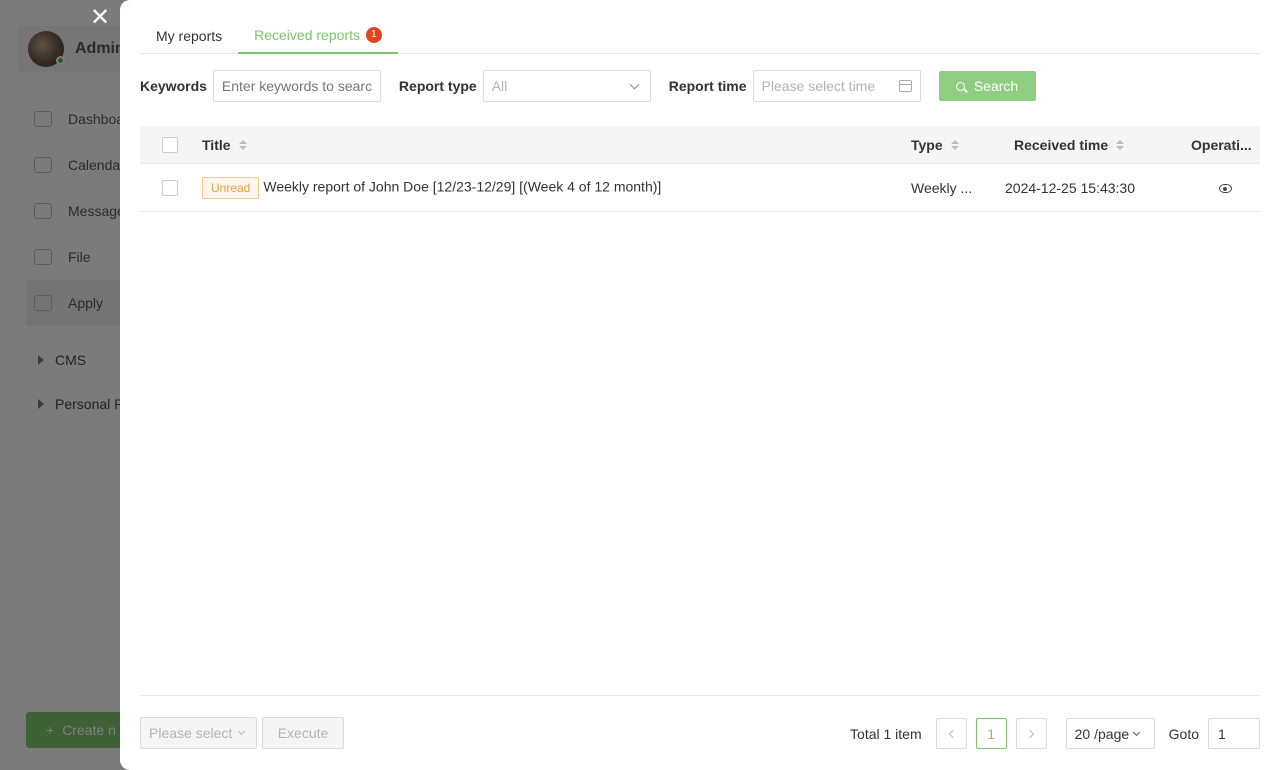  What do you see at coordinates (307, 35) in the screenshot?
I see `tab-label: Received reports` at bounding box center [307, 35].